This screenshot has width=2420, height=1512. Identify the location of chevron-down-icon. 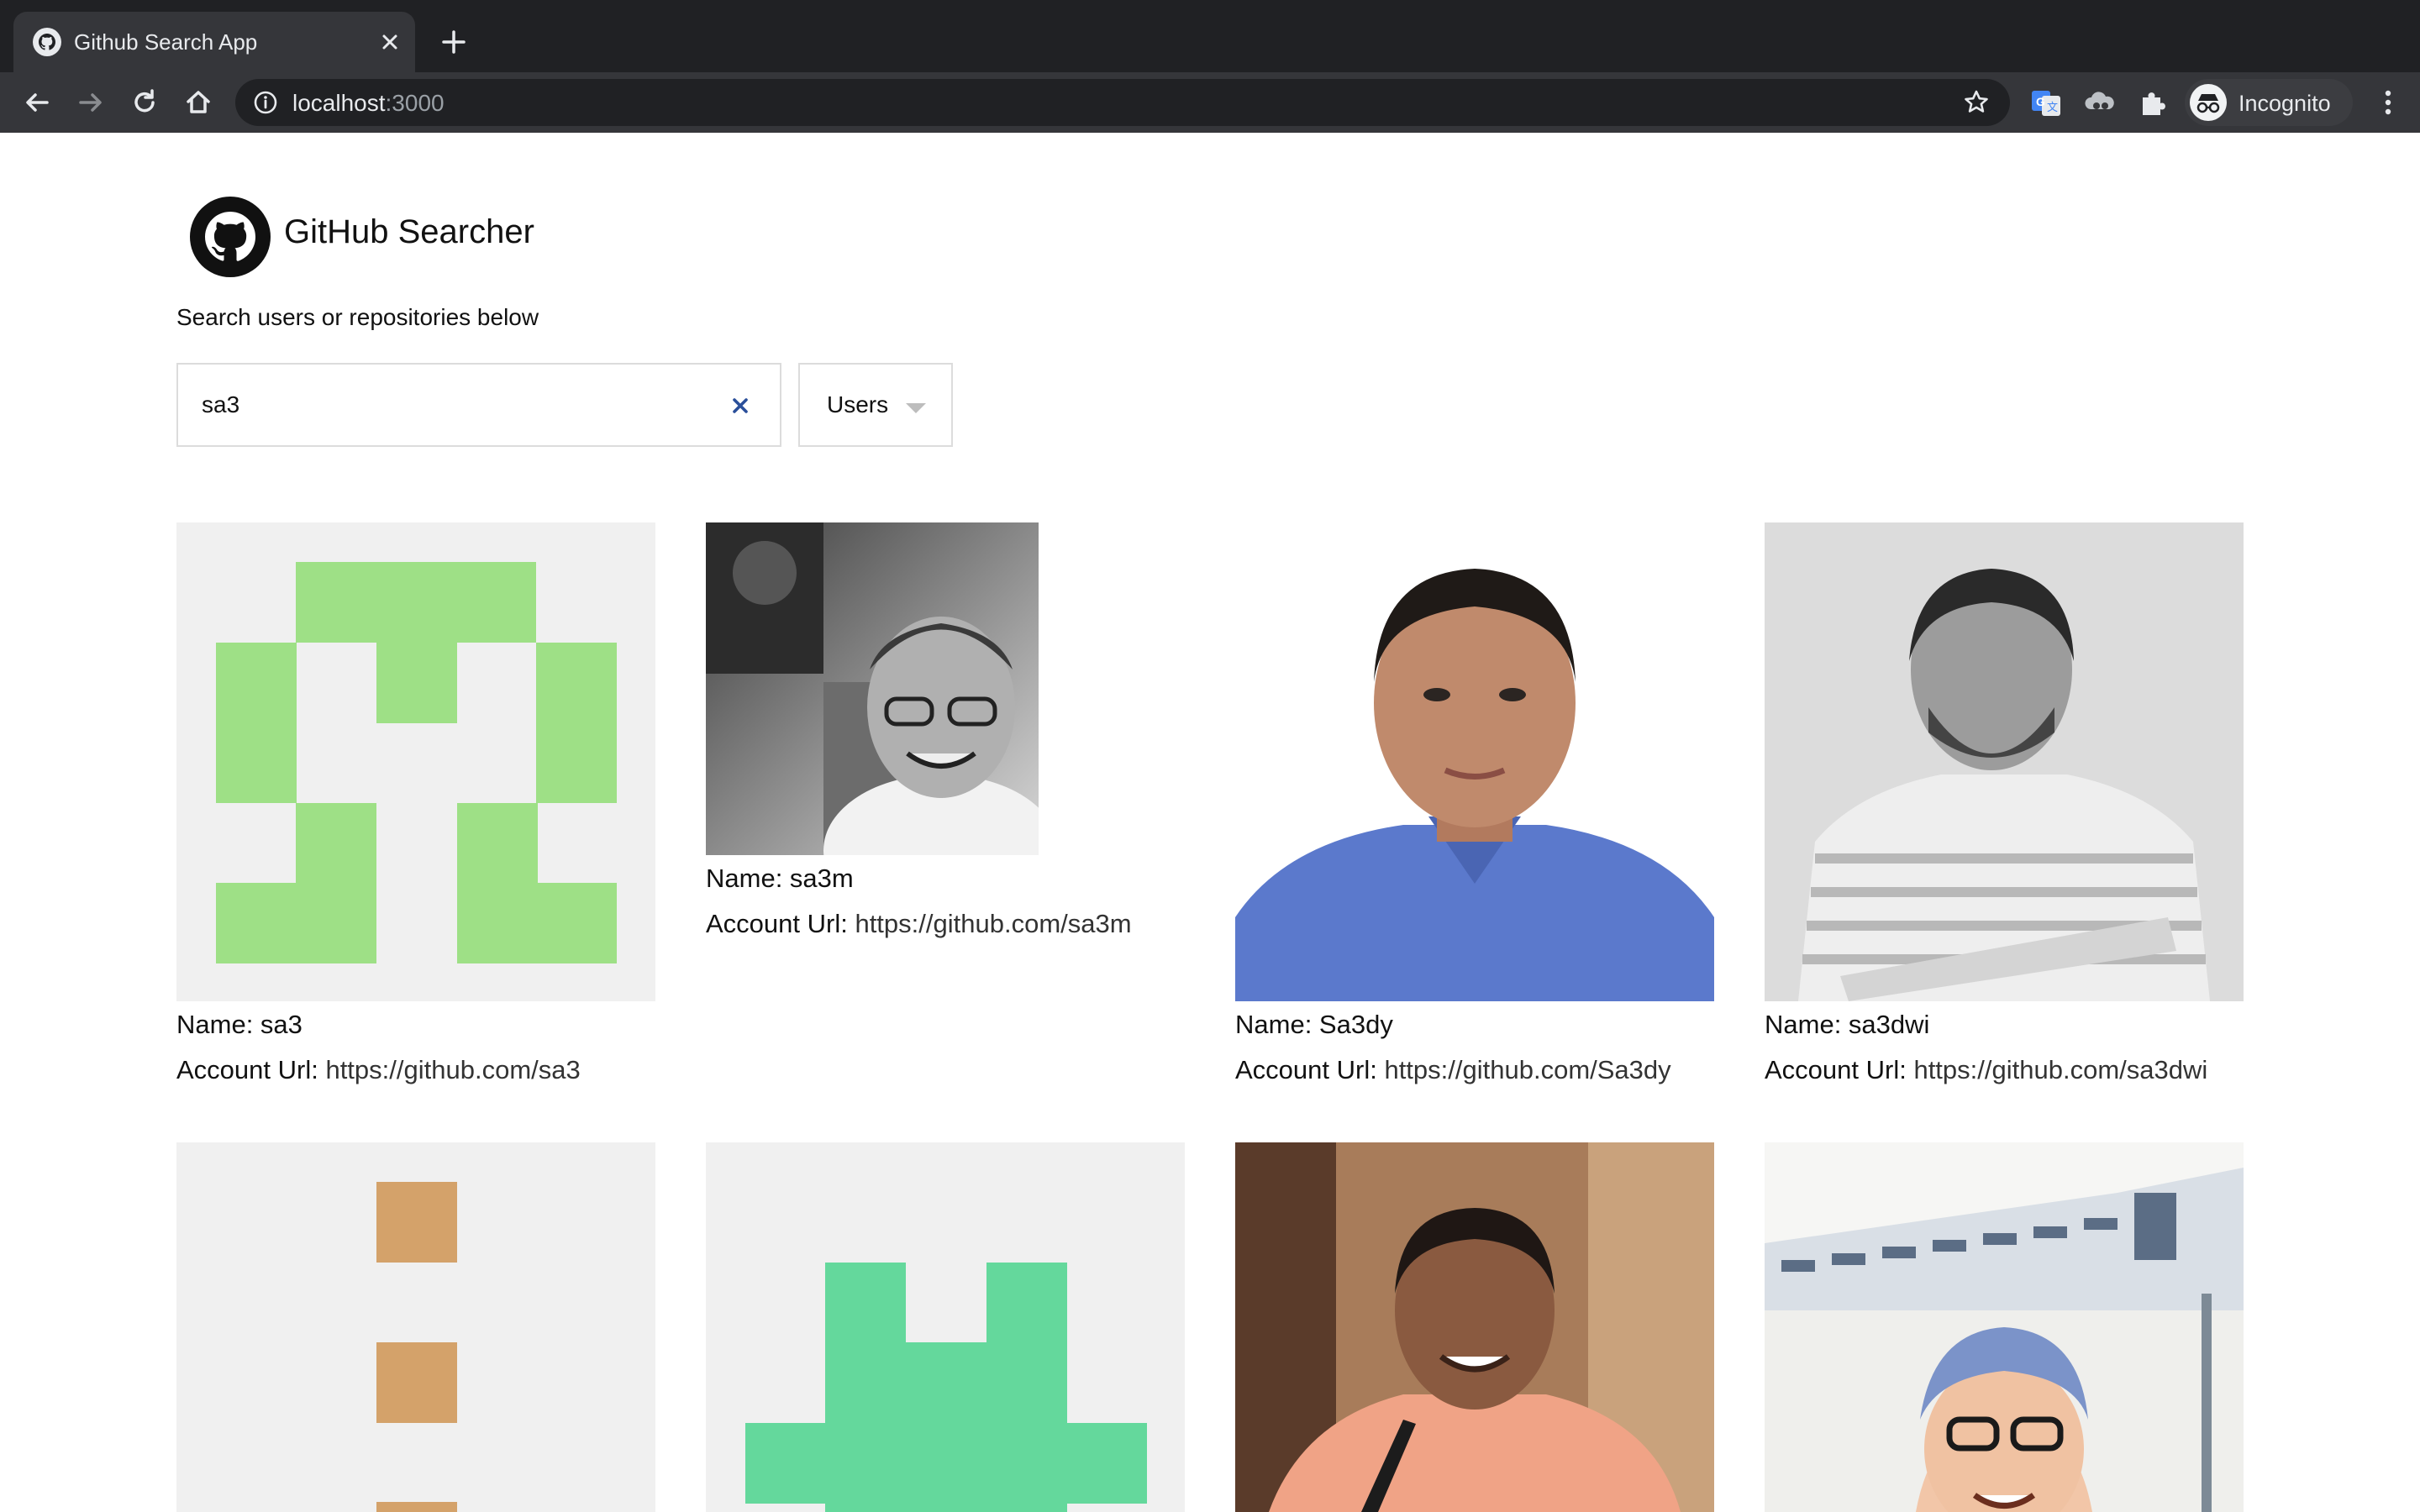
(916, 408).